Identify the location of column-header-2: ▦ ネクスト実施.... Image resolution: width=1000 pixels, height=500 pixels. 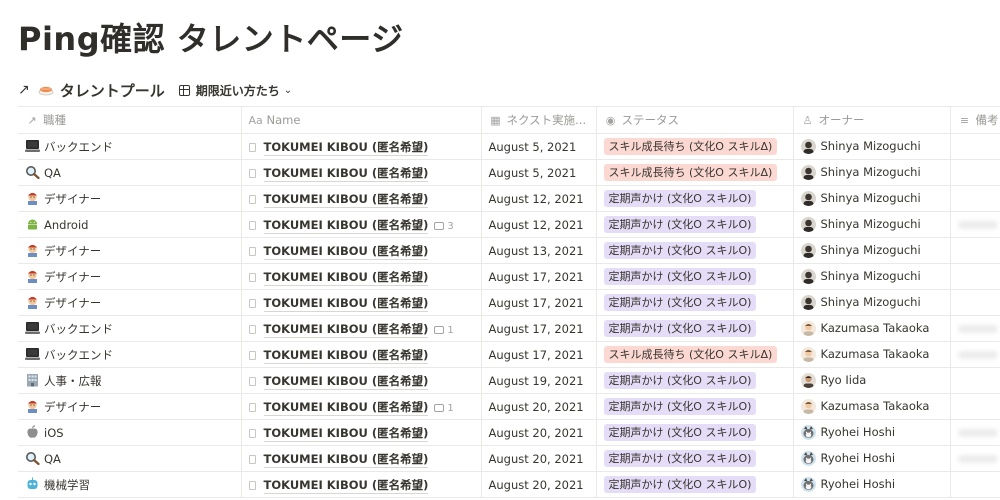
(539, 120).